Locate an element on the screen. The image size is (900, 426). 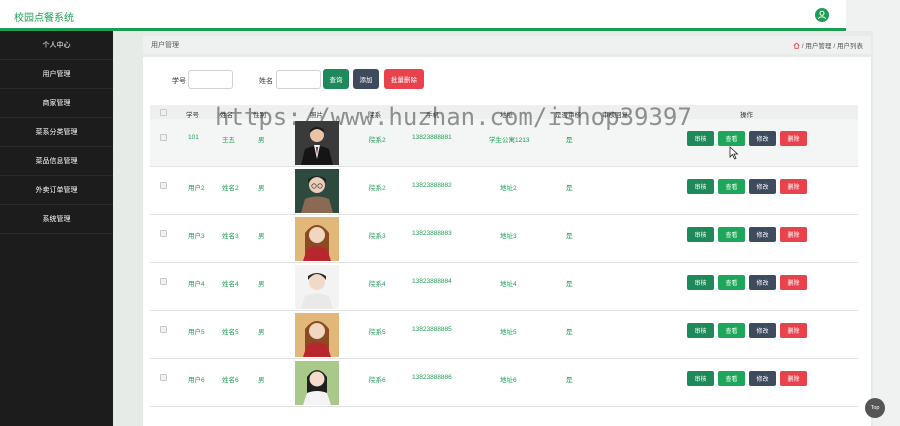
header-audit-reply: 审核回复 is located at coordinates (615, 114).